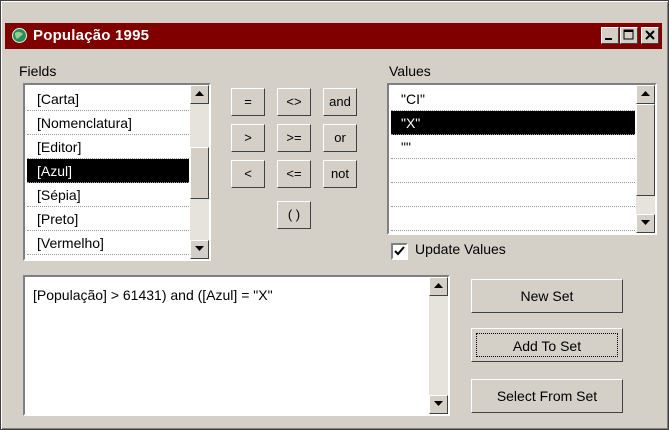  What do you see at coordinates (340, 174) in the screenshot?
I see `not-button: not` at bounding box center [340, 174].